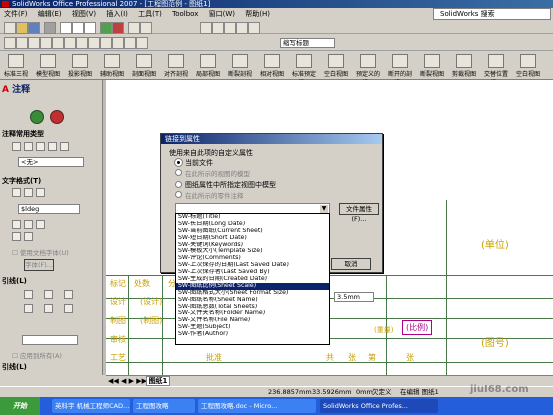 The width and height of the screenshot is (553, 415). I want to click on dropdown-item: SW-作者(Author), so click(252, 334).